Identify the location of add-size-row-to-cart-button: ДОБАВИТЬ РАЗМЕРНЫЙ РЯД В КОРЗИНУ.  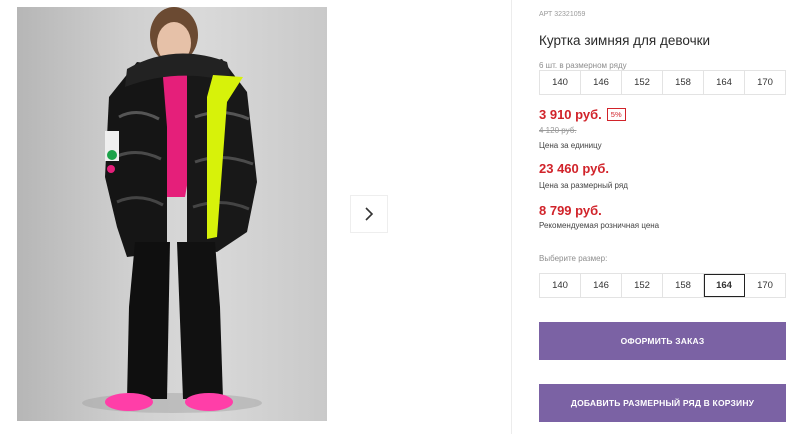
(662, 403).